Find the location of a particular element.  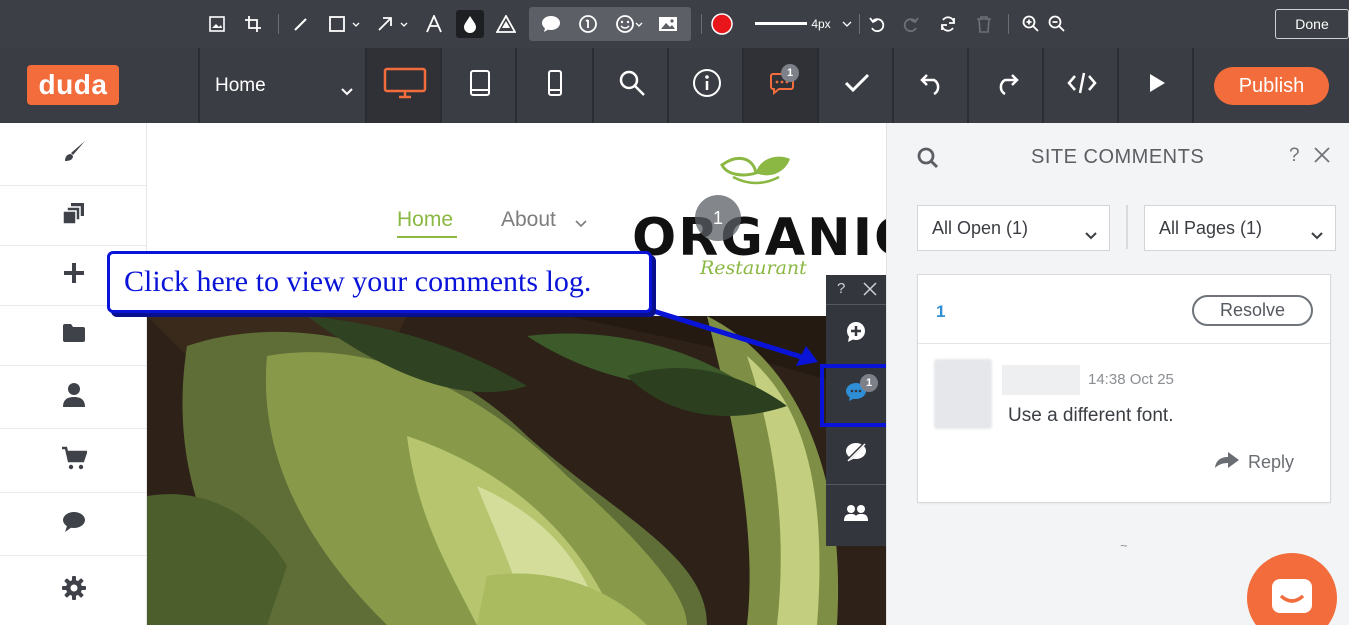

hide-comments-icon is located at coordinates (856, 454).